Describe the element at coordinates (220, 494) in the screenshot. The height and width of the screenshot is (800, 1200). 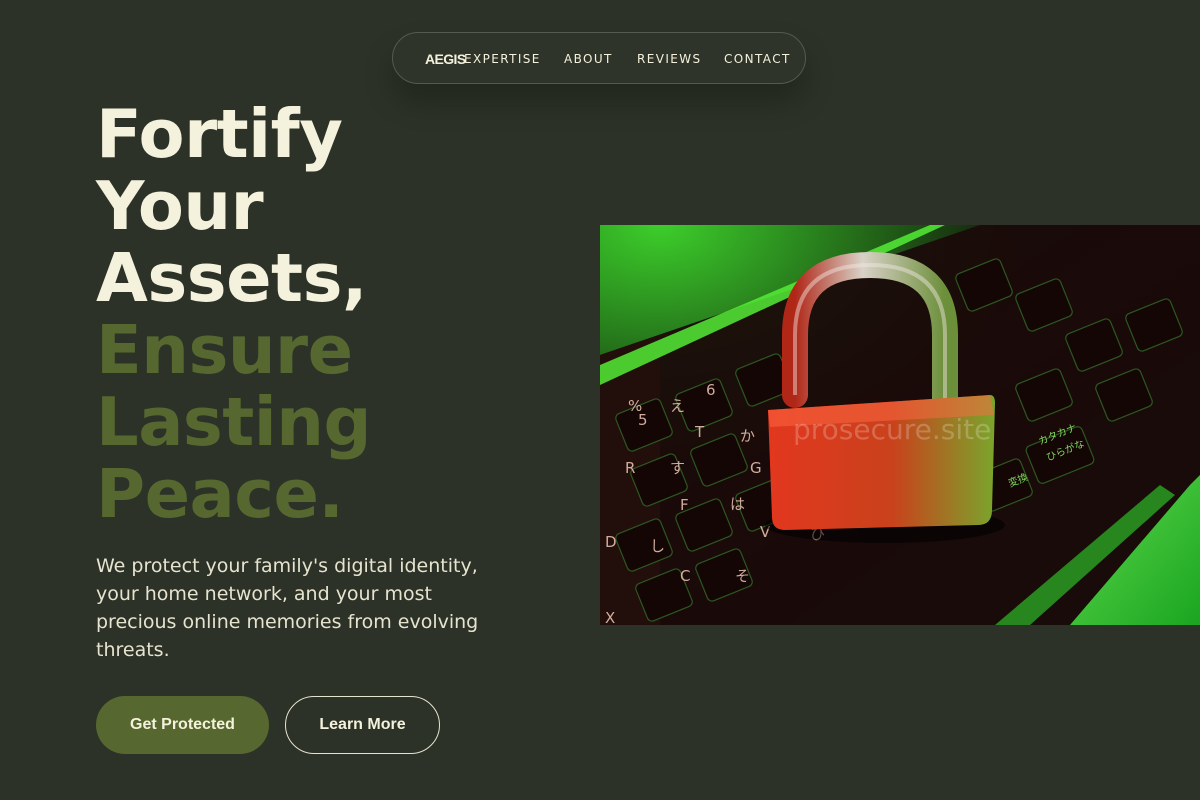
I see `hero-accent-line: Peace.` at that location.